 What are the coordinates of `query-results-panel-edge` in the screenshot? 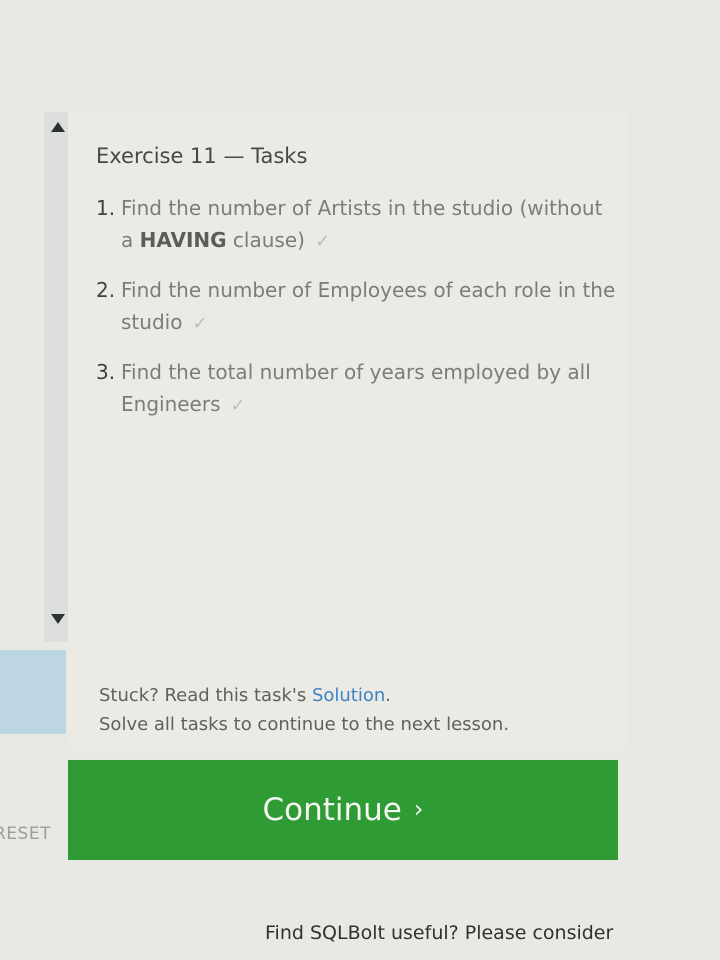 It's located at (33, 692).